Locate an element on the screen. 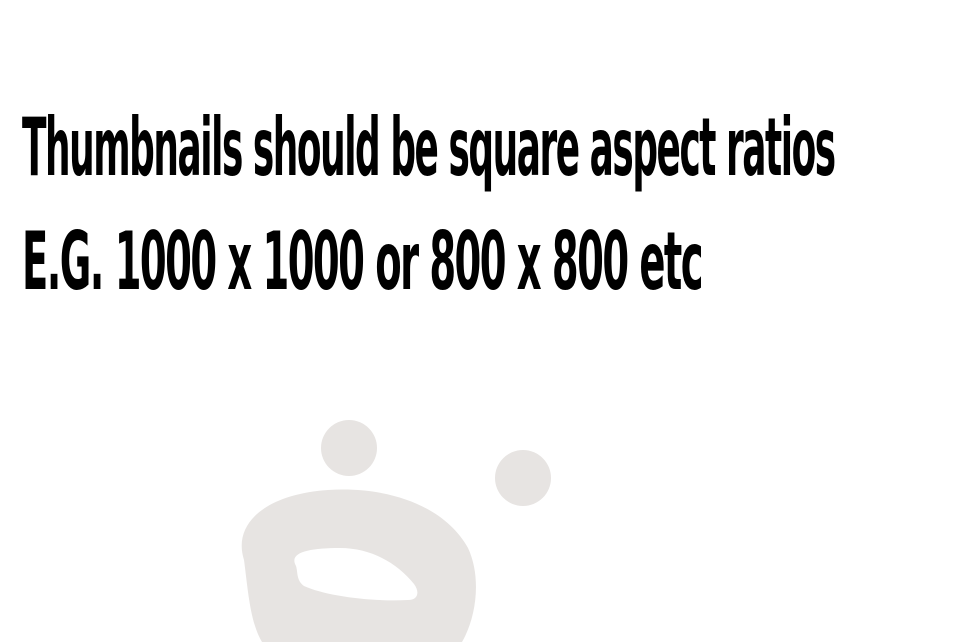  small-dot-left is located at coordinates (349, 448).